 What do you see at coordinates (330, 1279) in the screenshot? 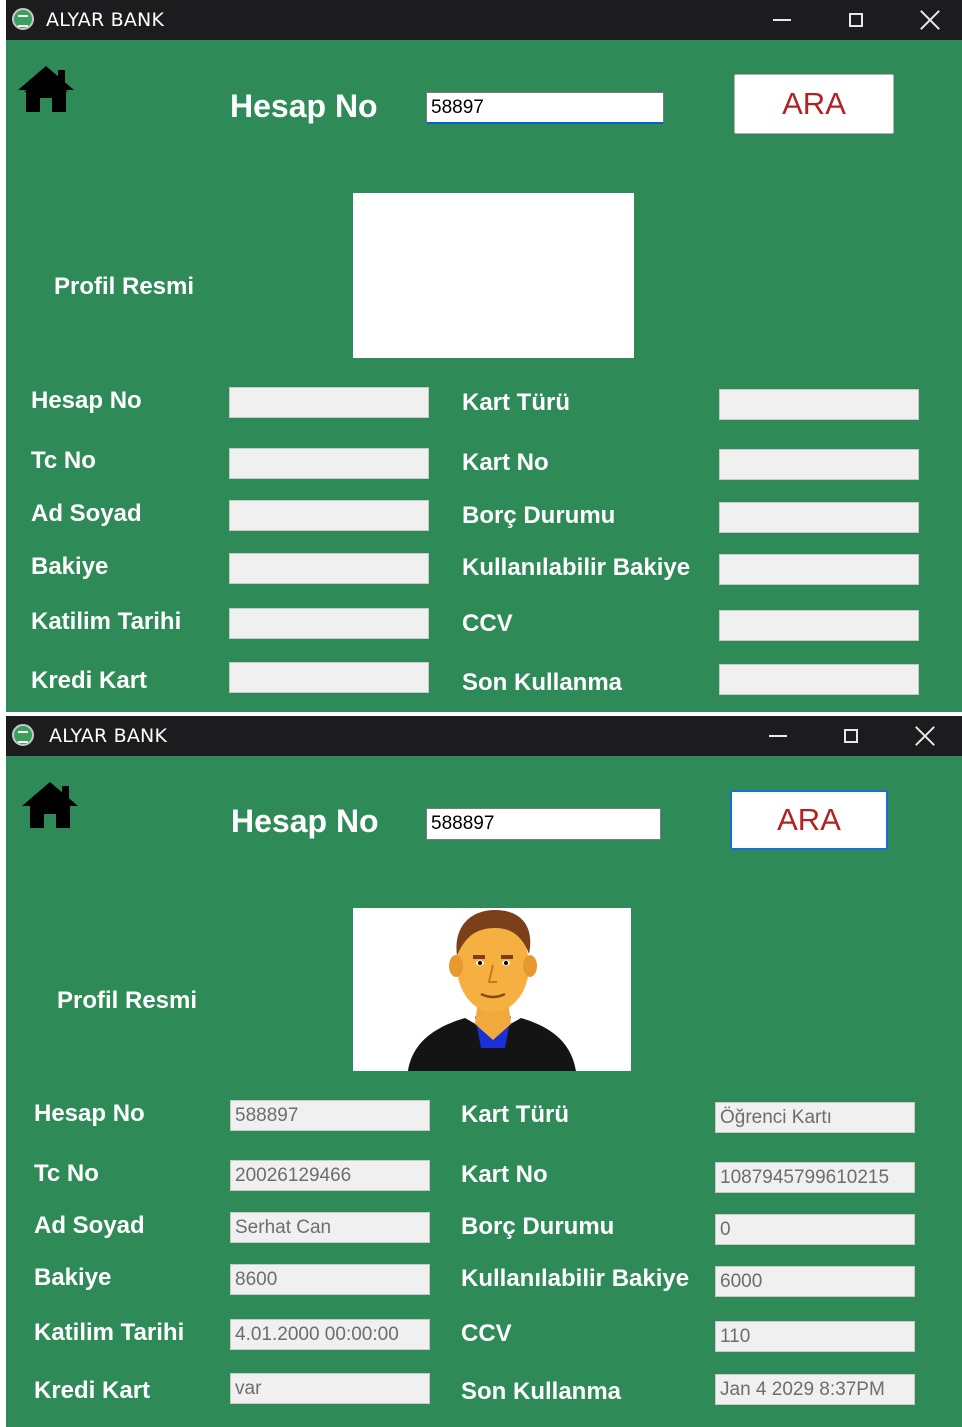
I see `balance-field: 8600` at bounding box center [330, 1279].